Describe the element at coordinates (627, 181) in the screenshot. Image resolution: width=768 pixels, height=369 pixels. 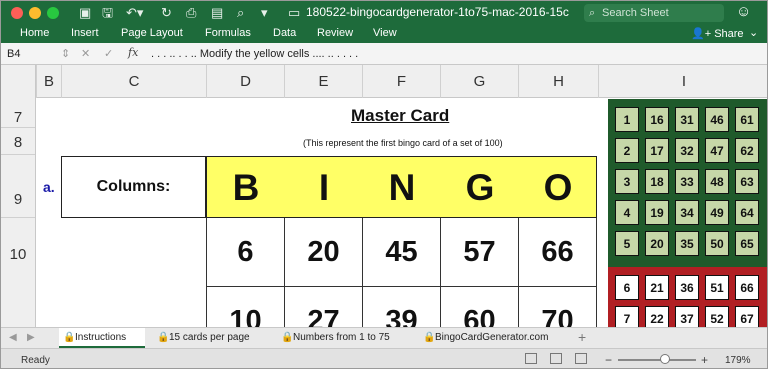
I see `master-number-cell: 3` at that location.